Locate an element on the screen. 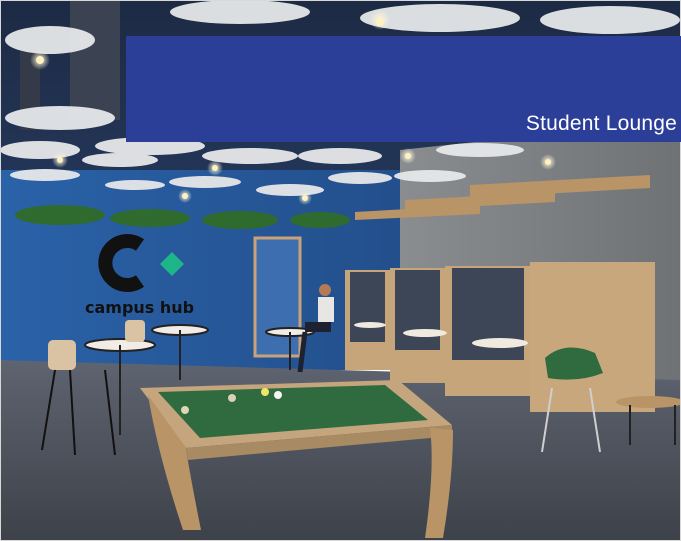 This screenshot has height=541, width=681. svg-text: campus hub is located at coordinates (139, 307).